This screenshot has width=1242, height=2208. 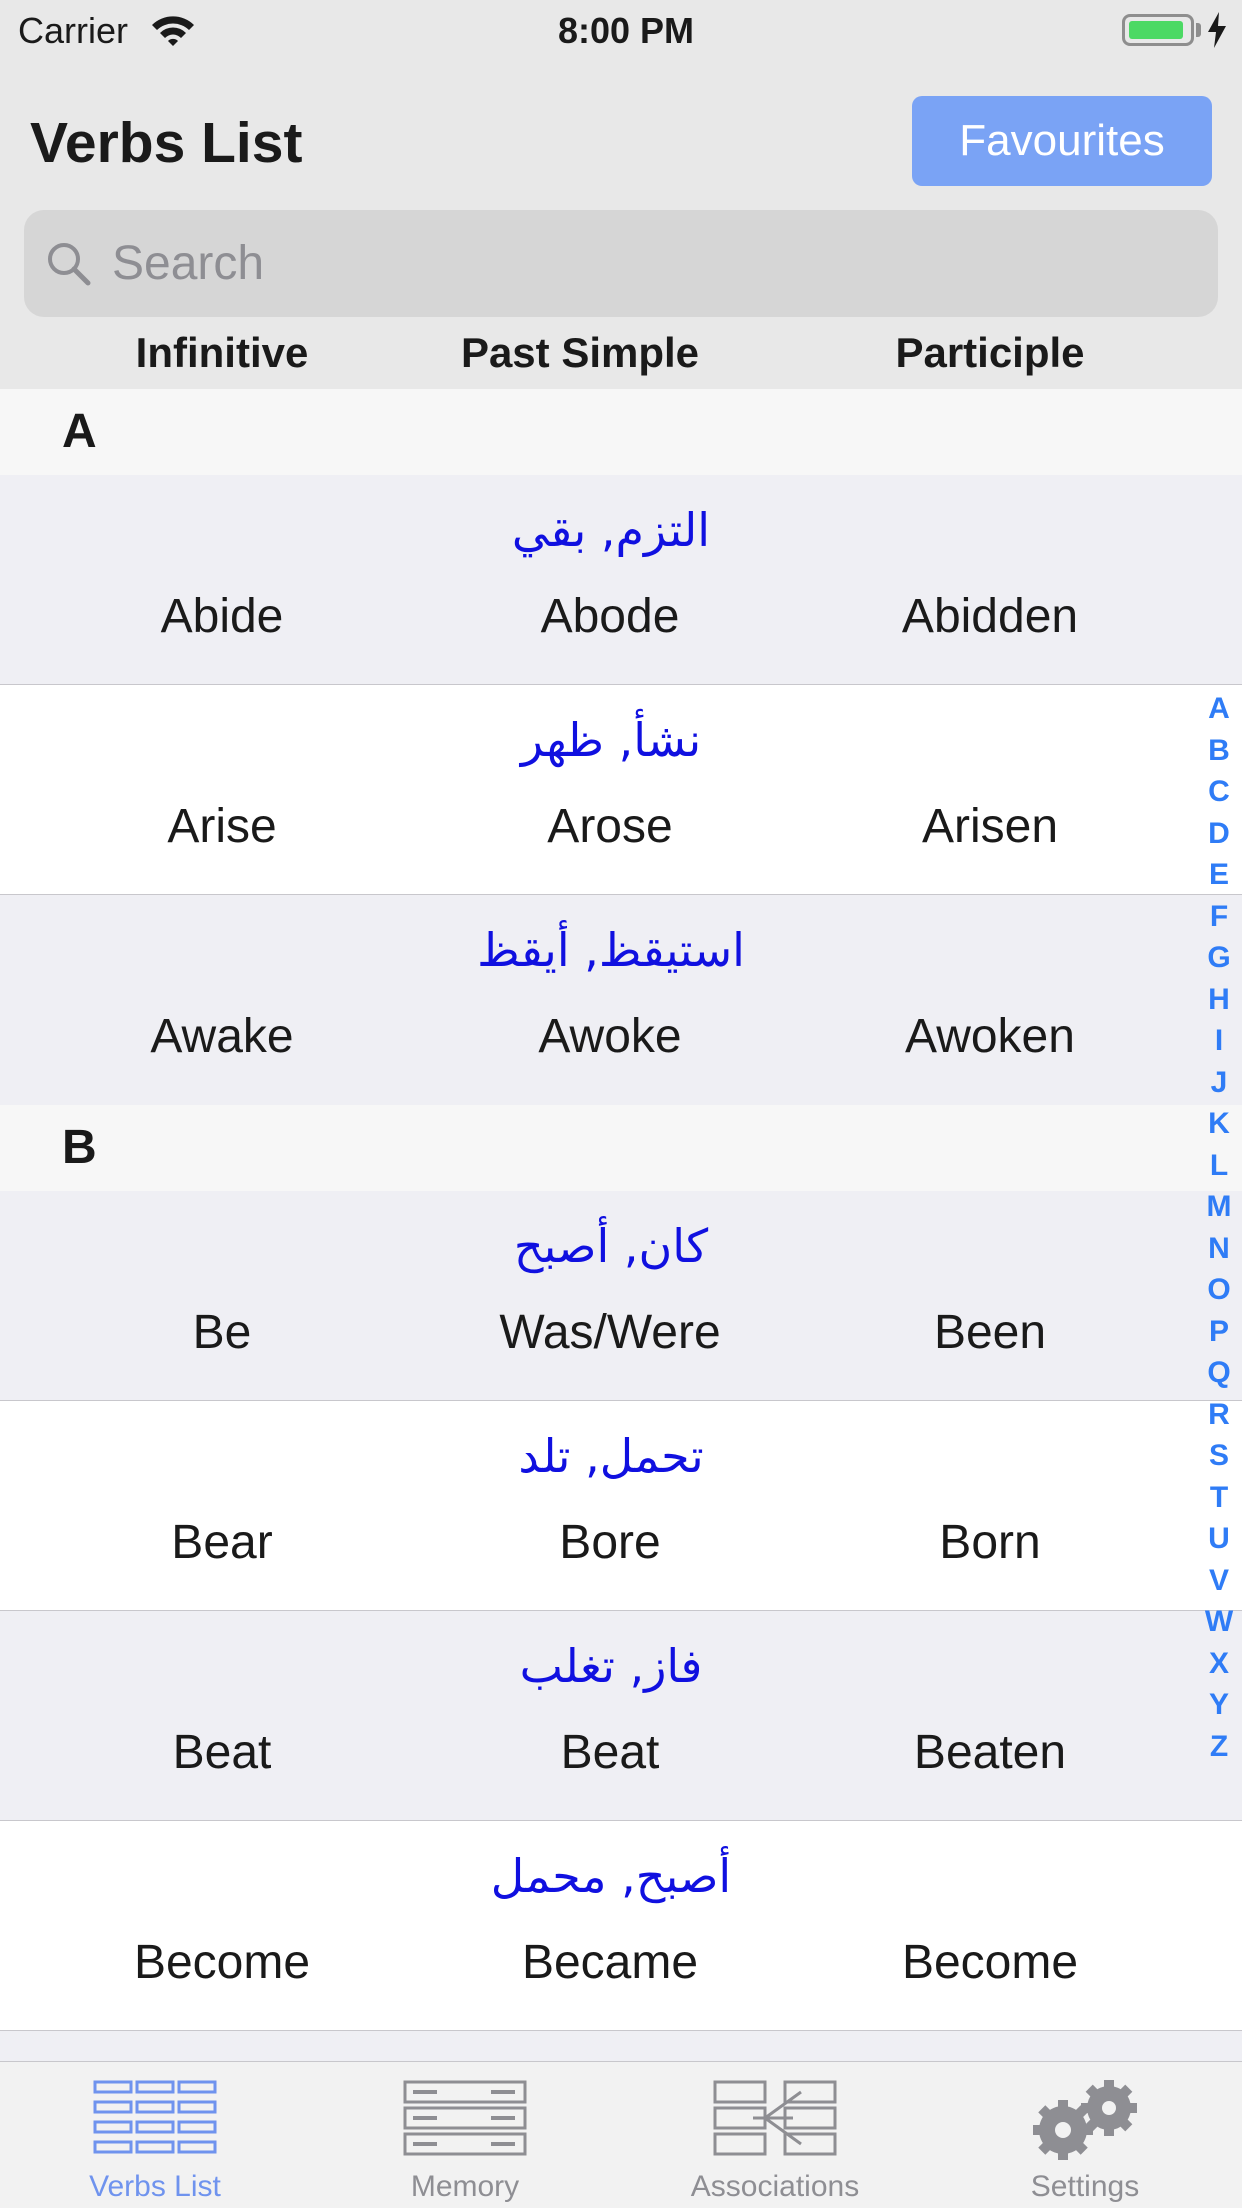 I want to click on search-bar, so click(x=621, y=263).